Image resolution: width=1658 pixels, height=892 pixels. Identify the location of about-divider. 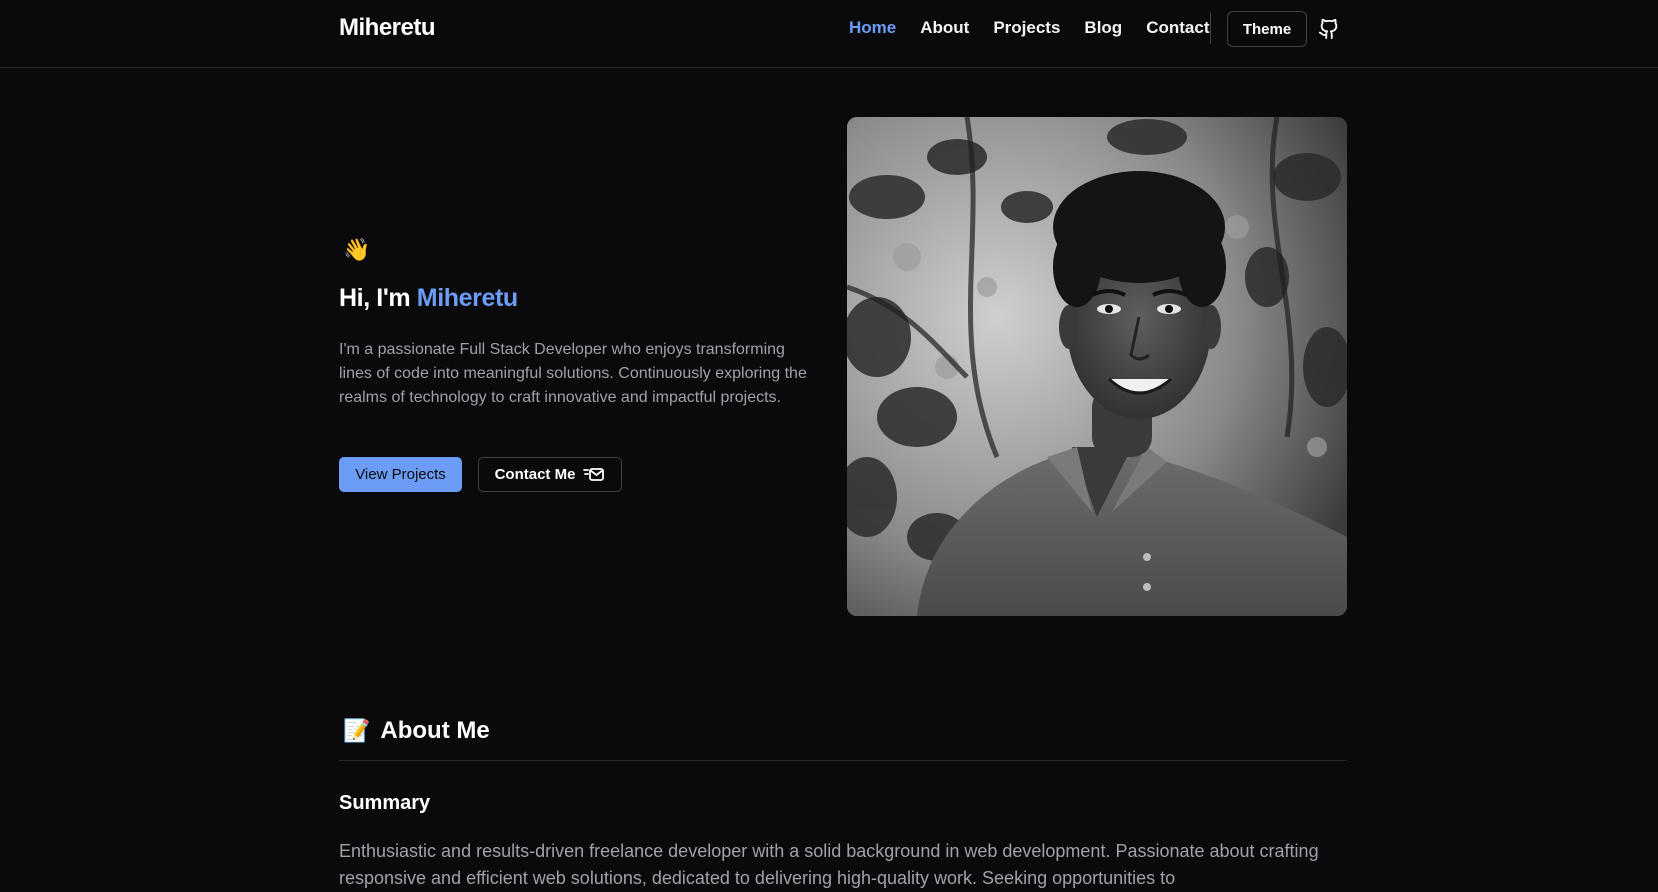
(843, 760).